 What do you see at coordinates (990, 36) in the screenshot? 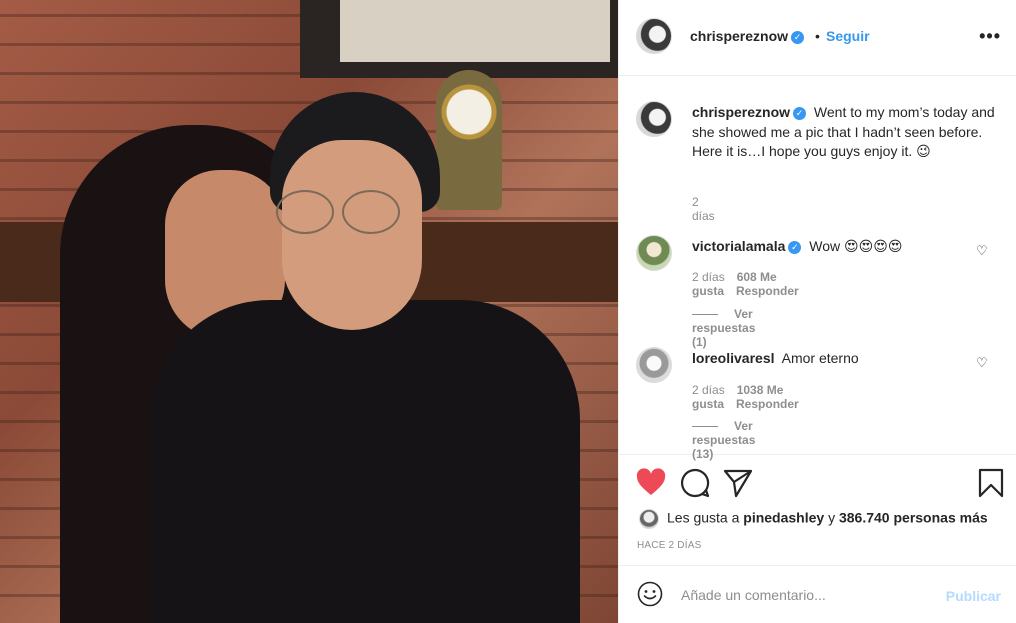
I see `more-options-icon: •••` at bounding box center [990, 36].